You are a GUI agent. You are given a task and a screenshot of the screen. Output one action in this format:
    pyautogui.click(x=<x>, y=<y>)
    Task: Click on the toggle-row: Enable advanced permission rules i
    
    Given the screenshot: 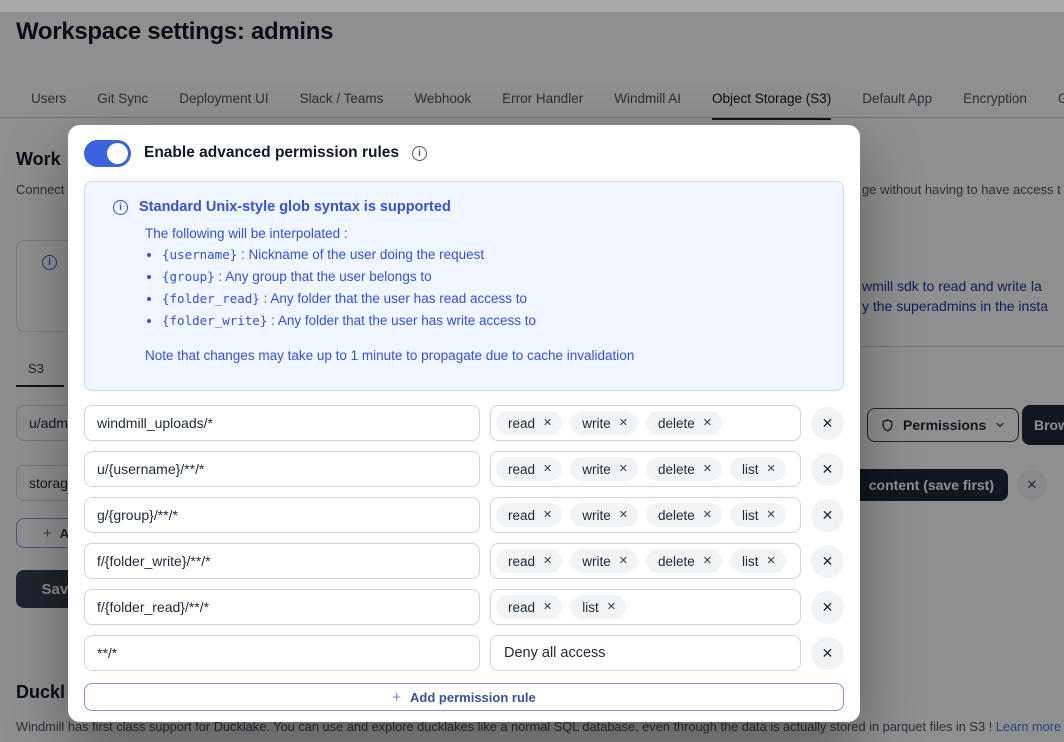 What is the action you would take?
    pyautogui.click(x=464, y=153)
    